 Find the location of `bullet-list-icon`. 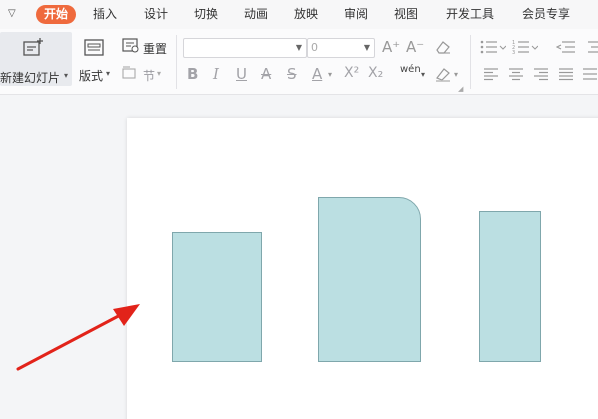

bullet-list-icon is located at coordinates (493, 47).